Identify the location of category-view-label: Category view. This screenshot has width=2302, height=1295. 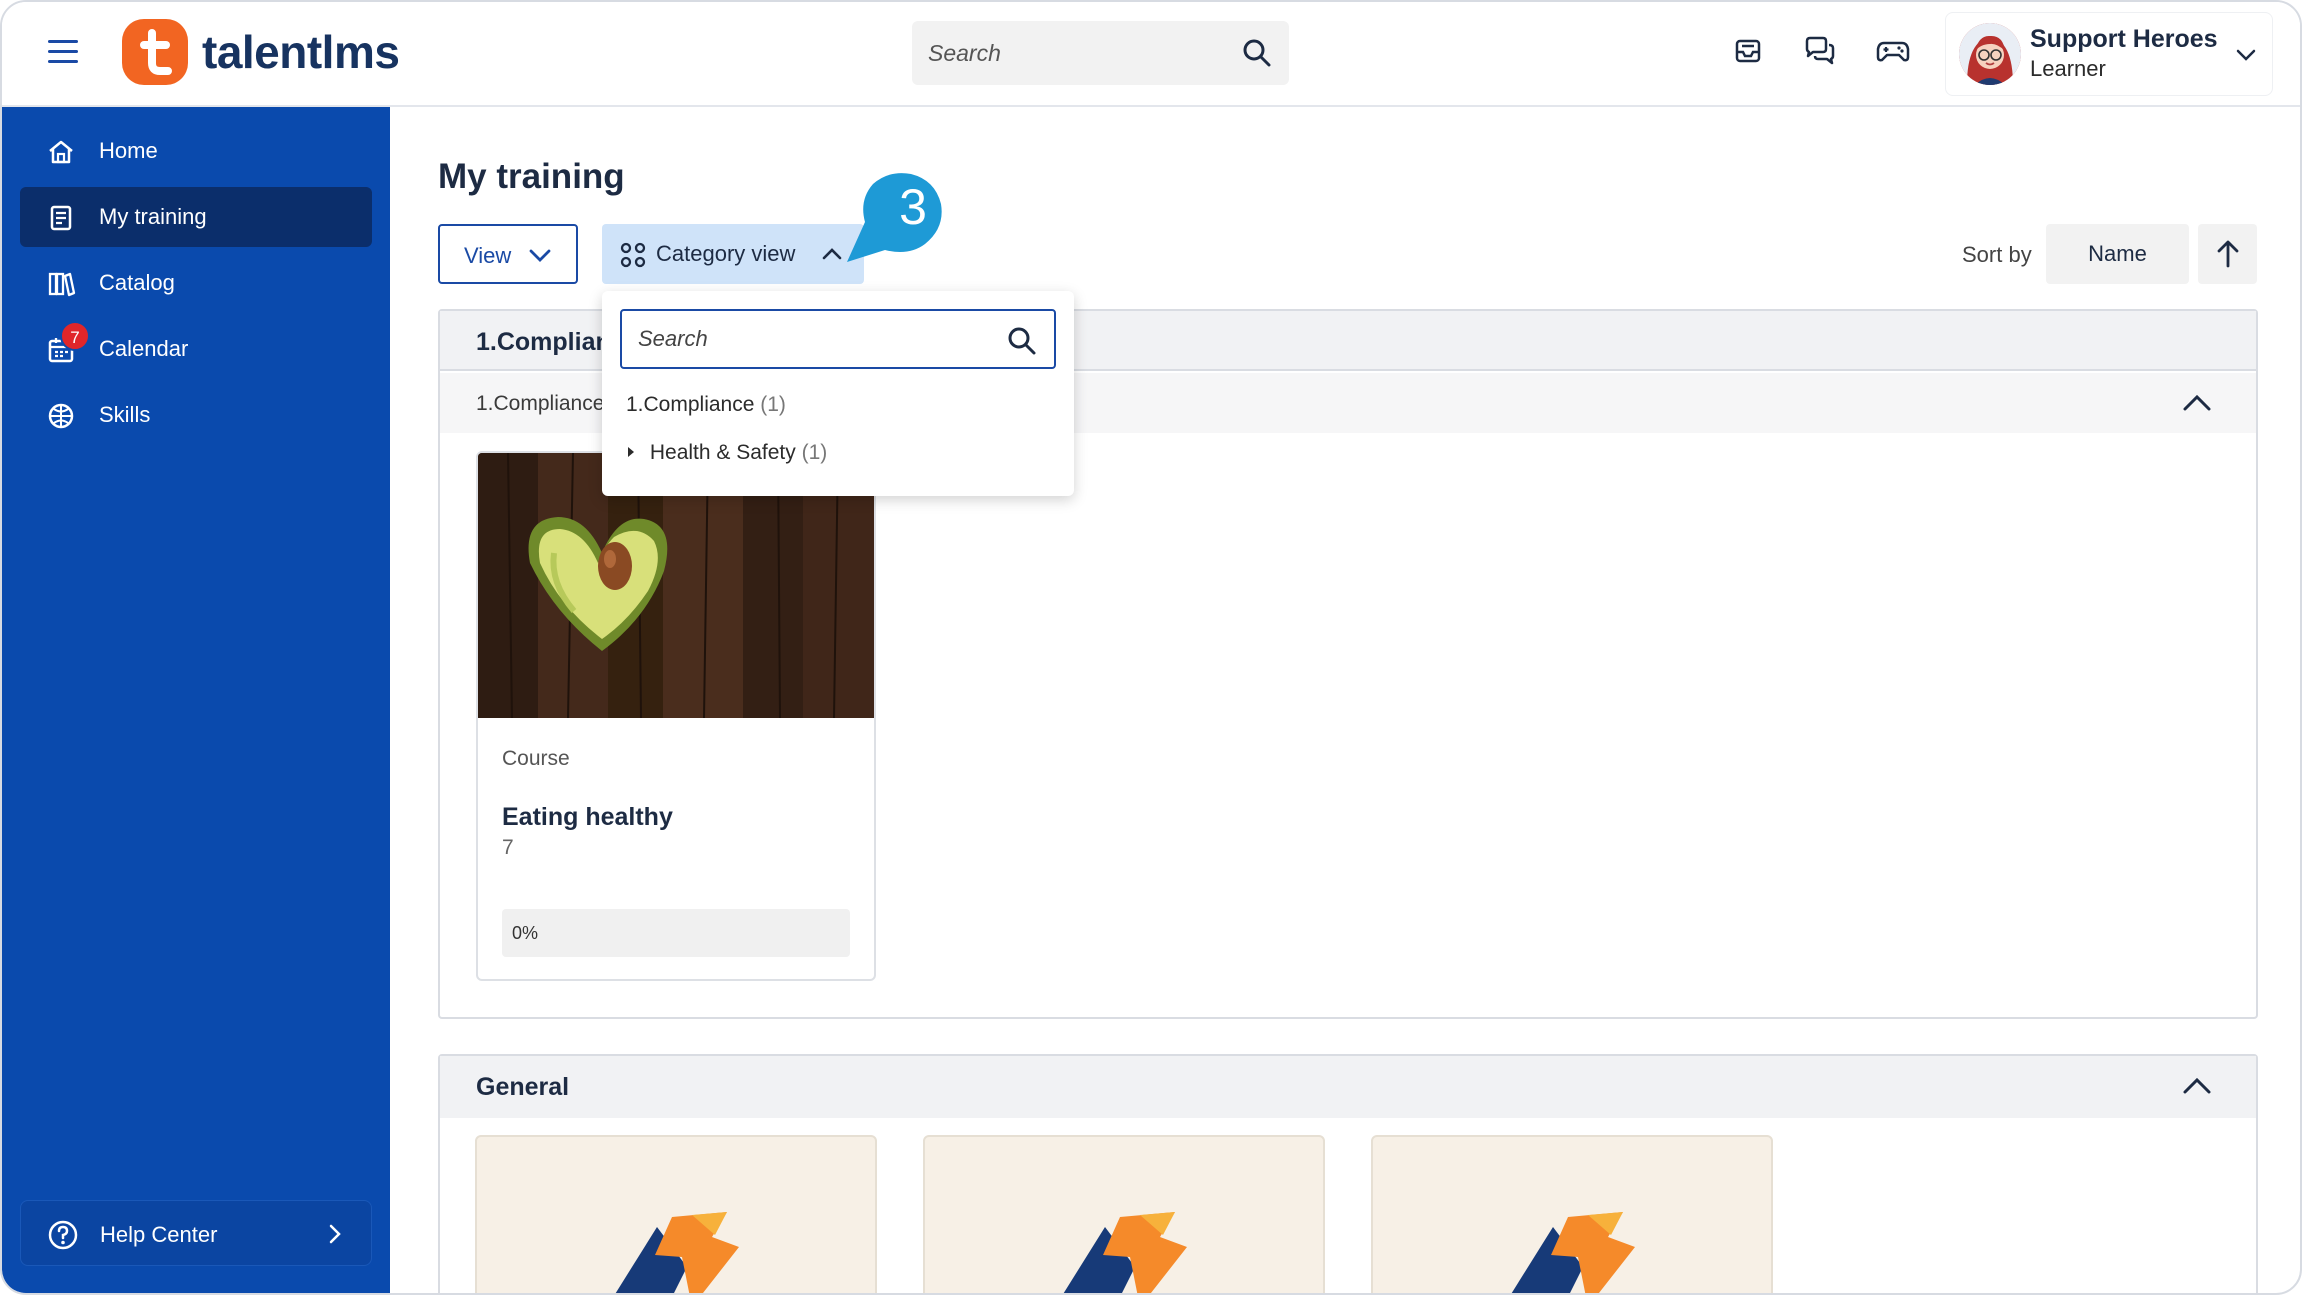
(726, 253).